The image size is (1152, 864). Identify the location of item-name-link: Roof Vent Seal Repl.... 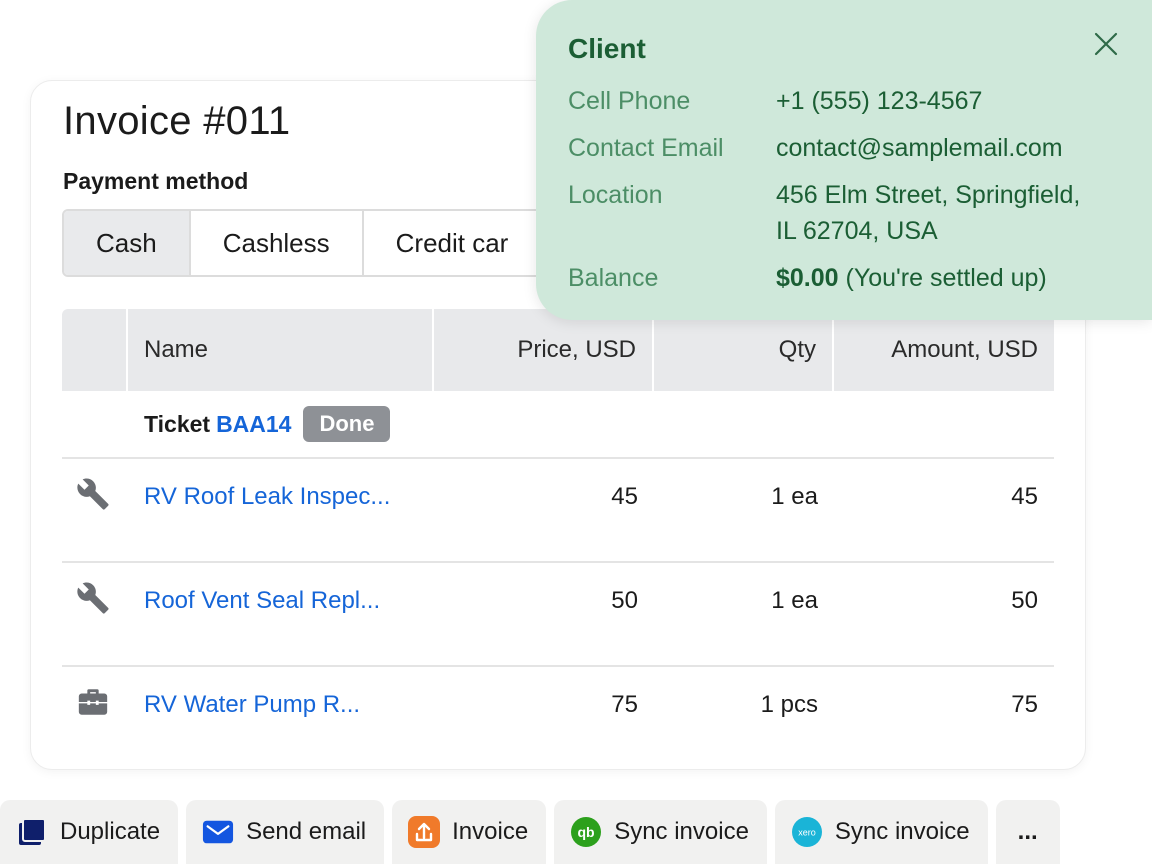
(262, 601).